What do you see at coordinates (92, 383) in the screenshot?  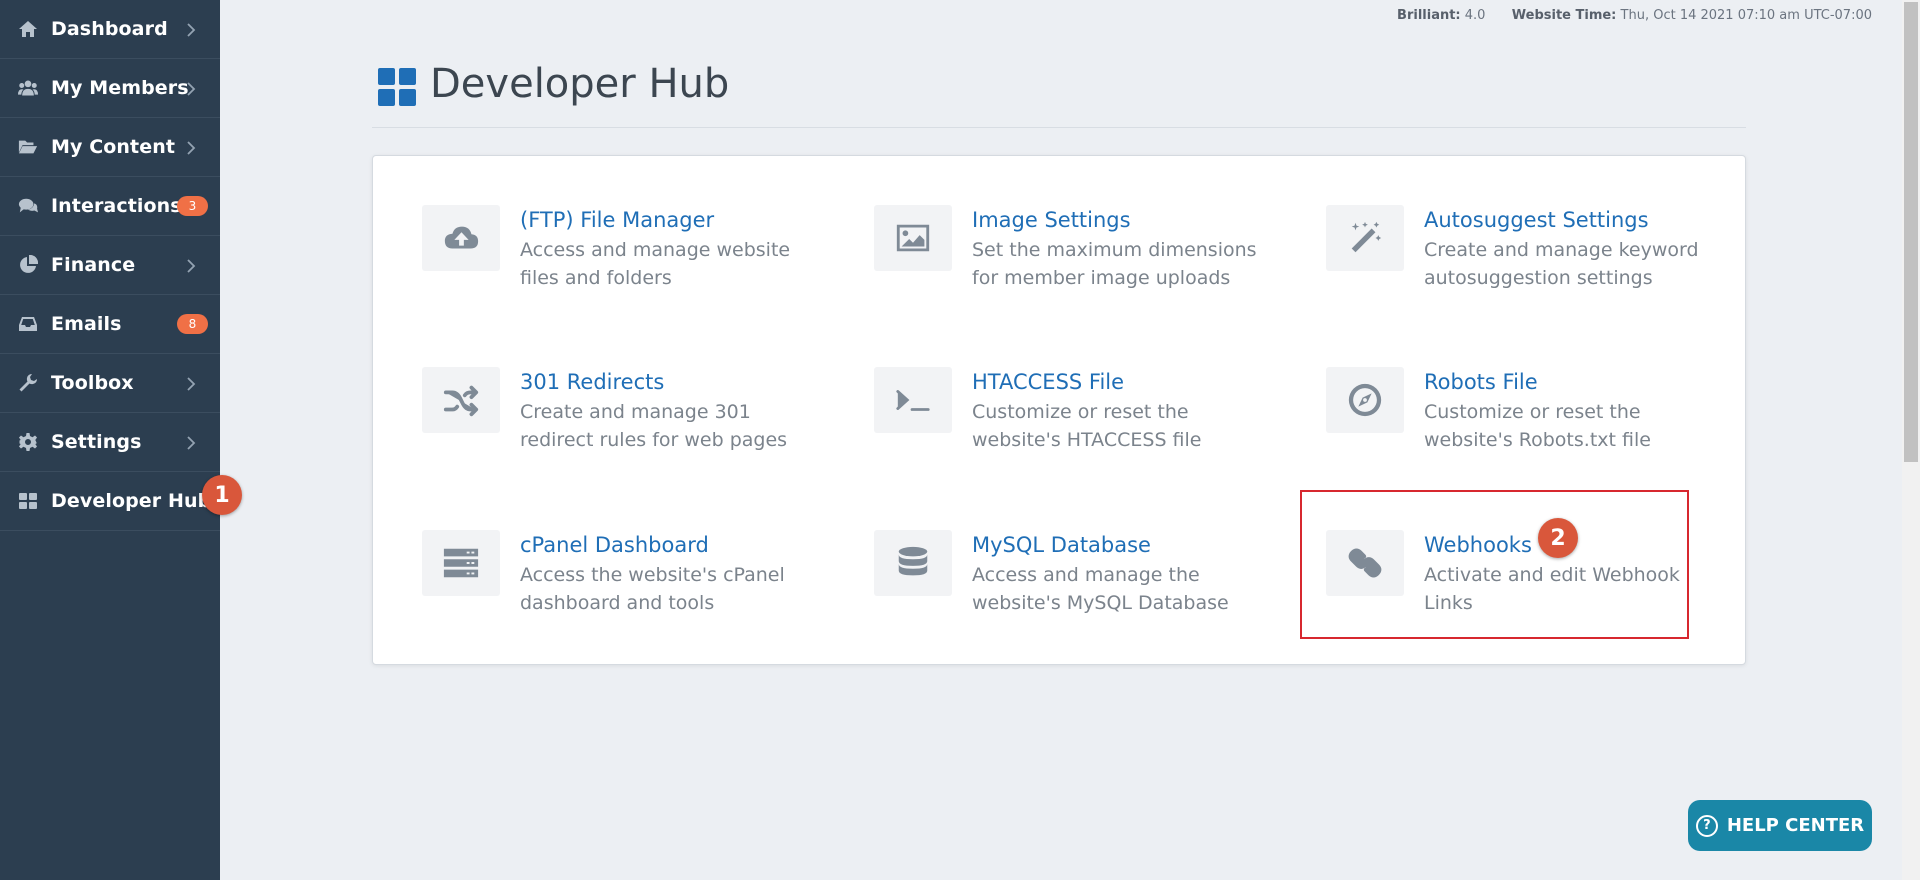 I see `sidebar-item-label: Toolbox` at bounding box center [92, 383].